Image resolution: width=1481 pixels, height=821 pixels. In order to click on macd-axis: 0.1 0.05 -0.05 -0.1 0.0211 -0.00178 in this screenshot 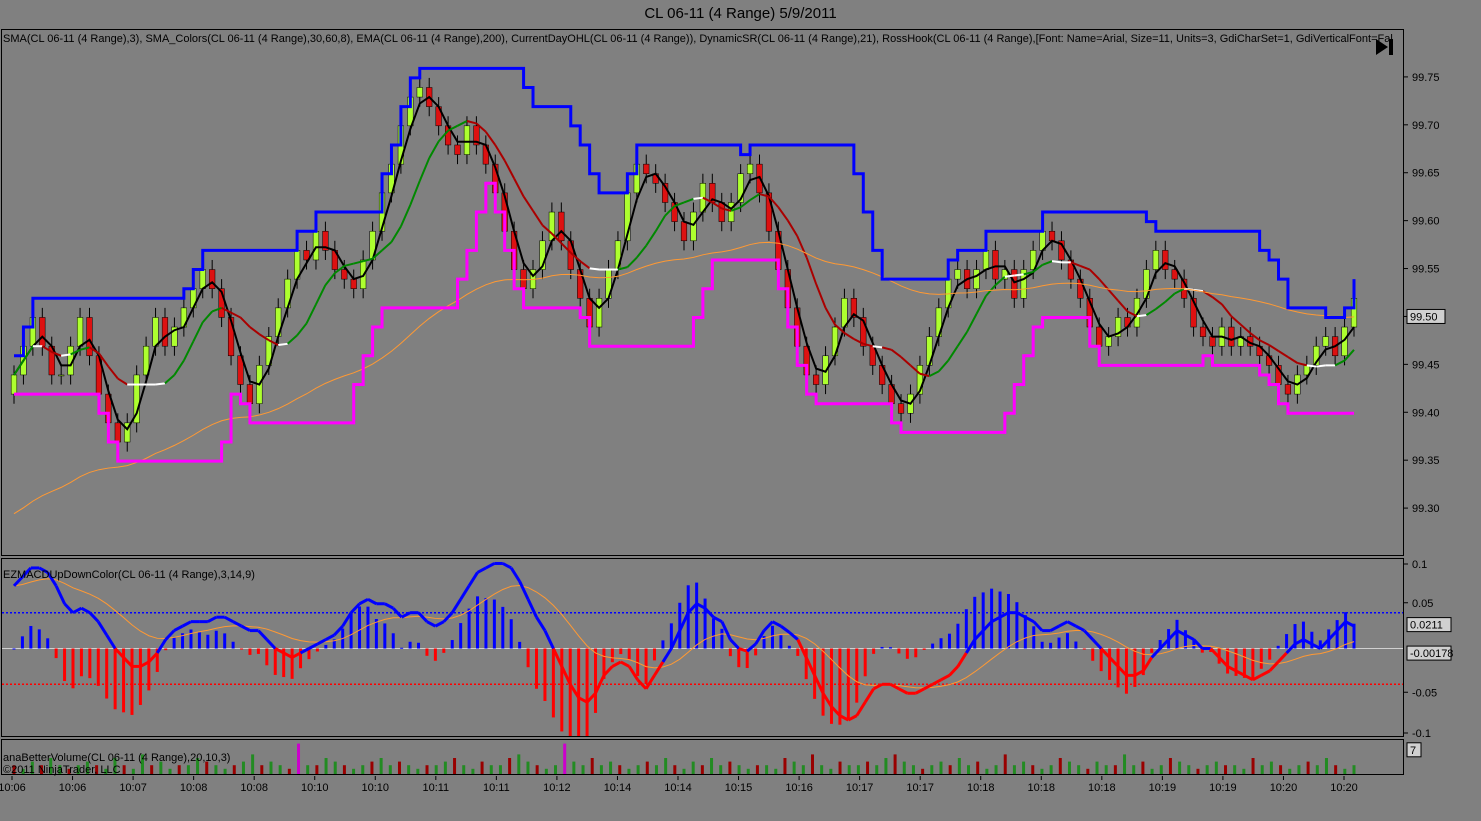, I will do `click(1442, 647)`.